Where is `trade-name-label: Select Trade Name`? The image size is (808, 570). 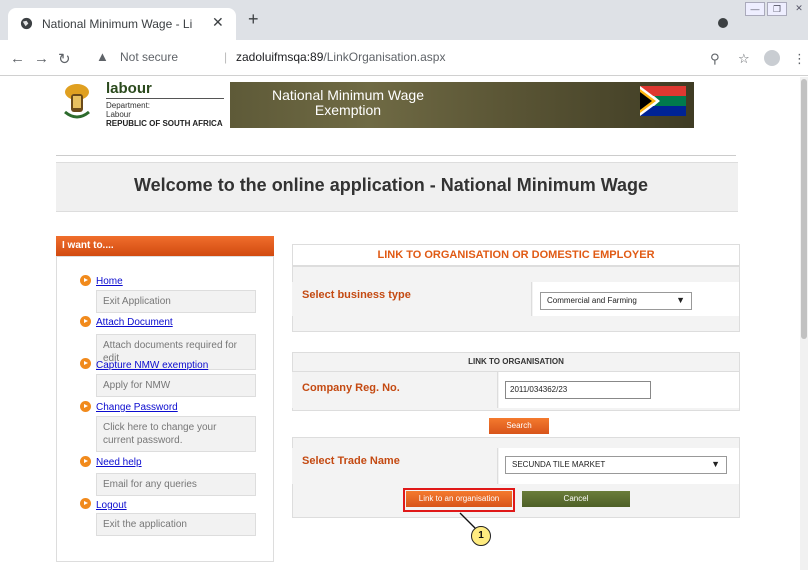 trade-name-label: Select Trade Name is located at coordinates (351, 461).